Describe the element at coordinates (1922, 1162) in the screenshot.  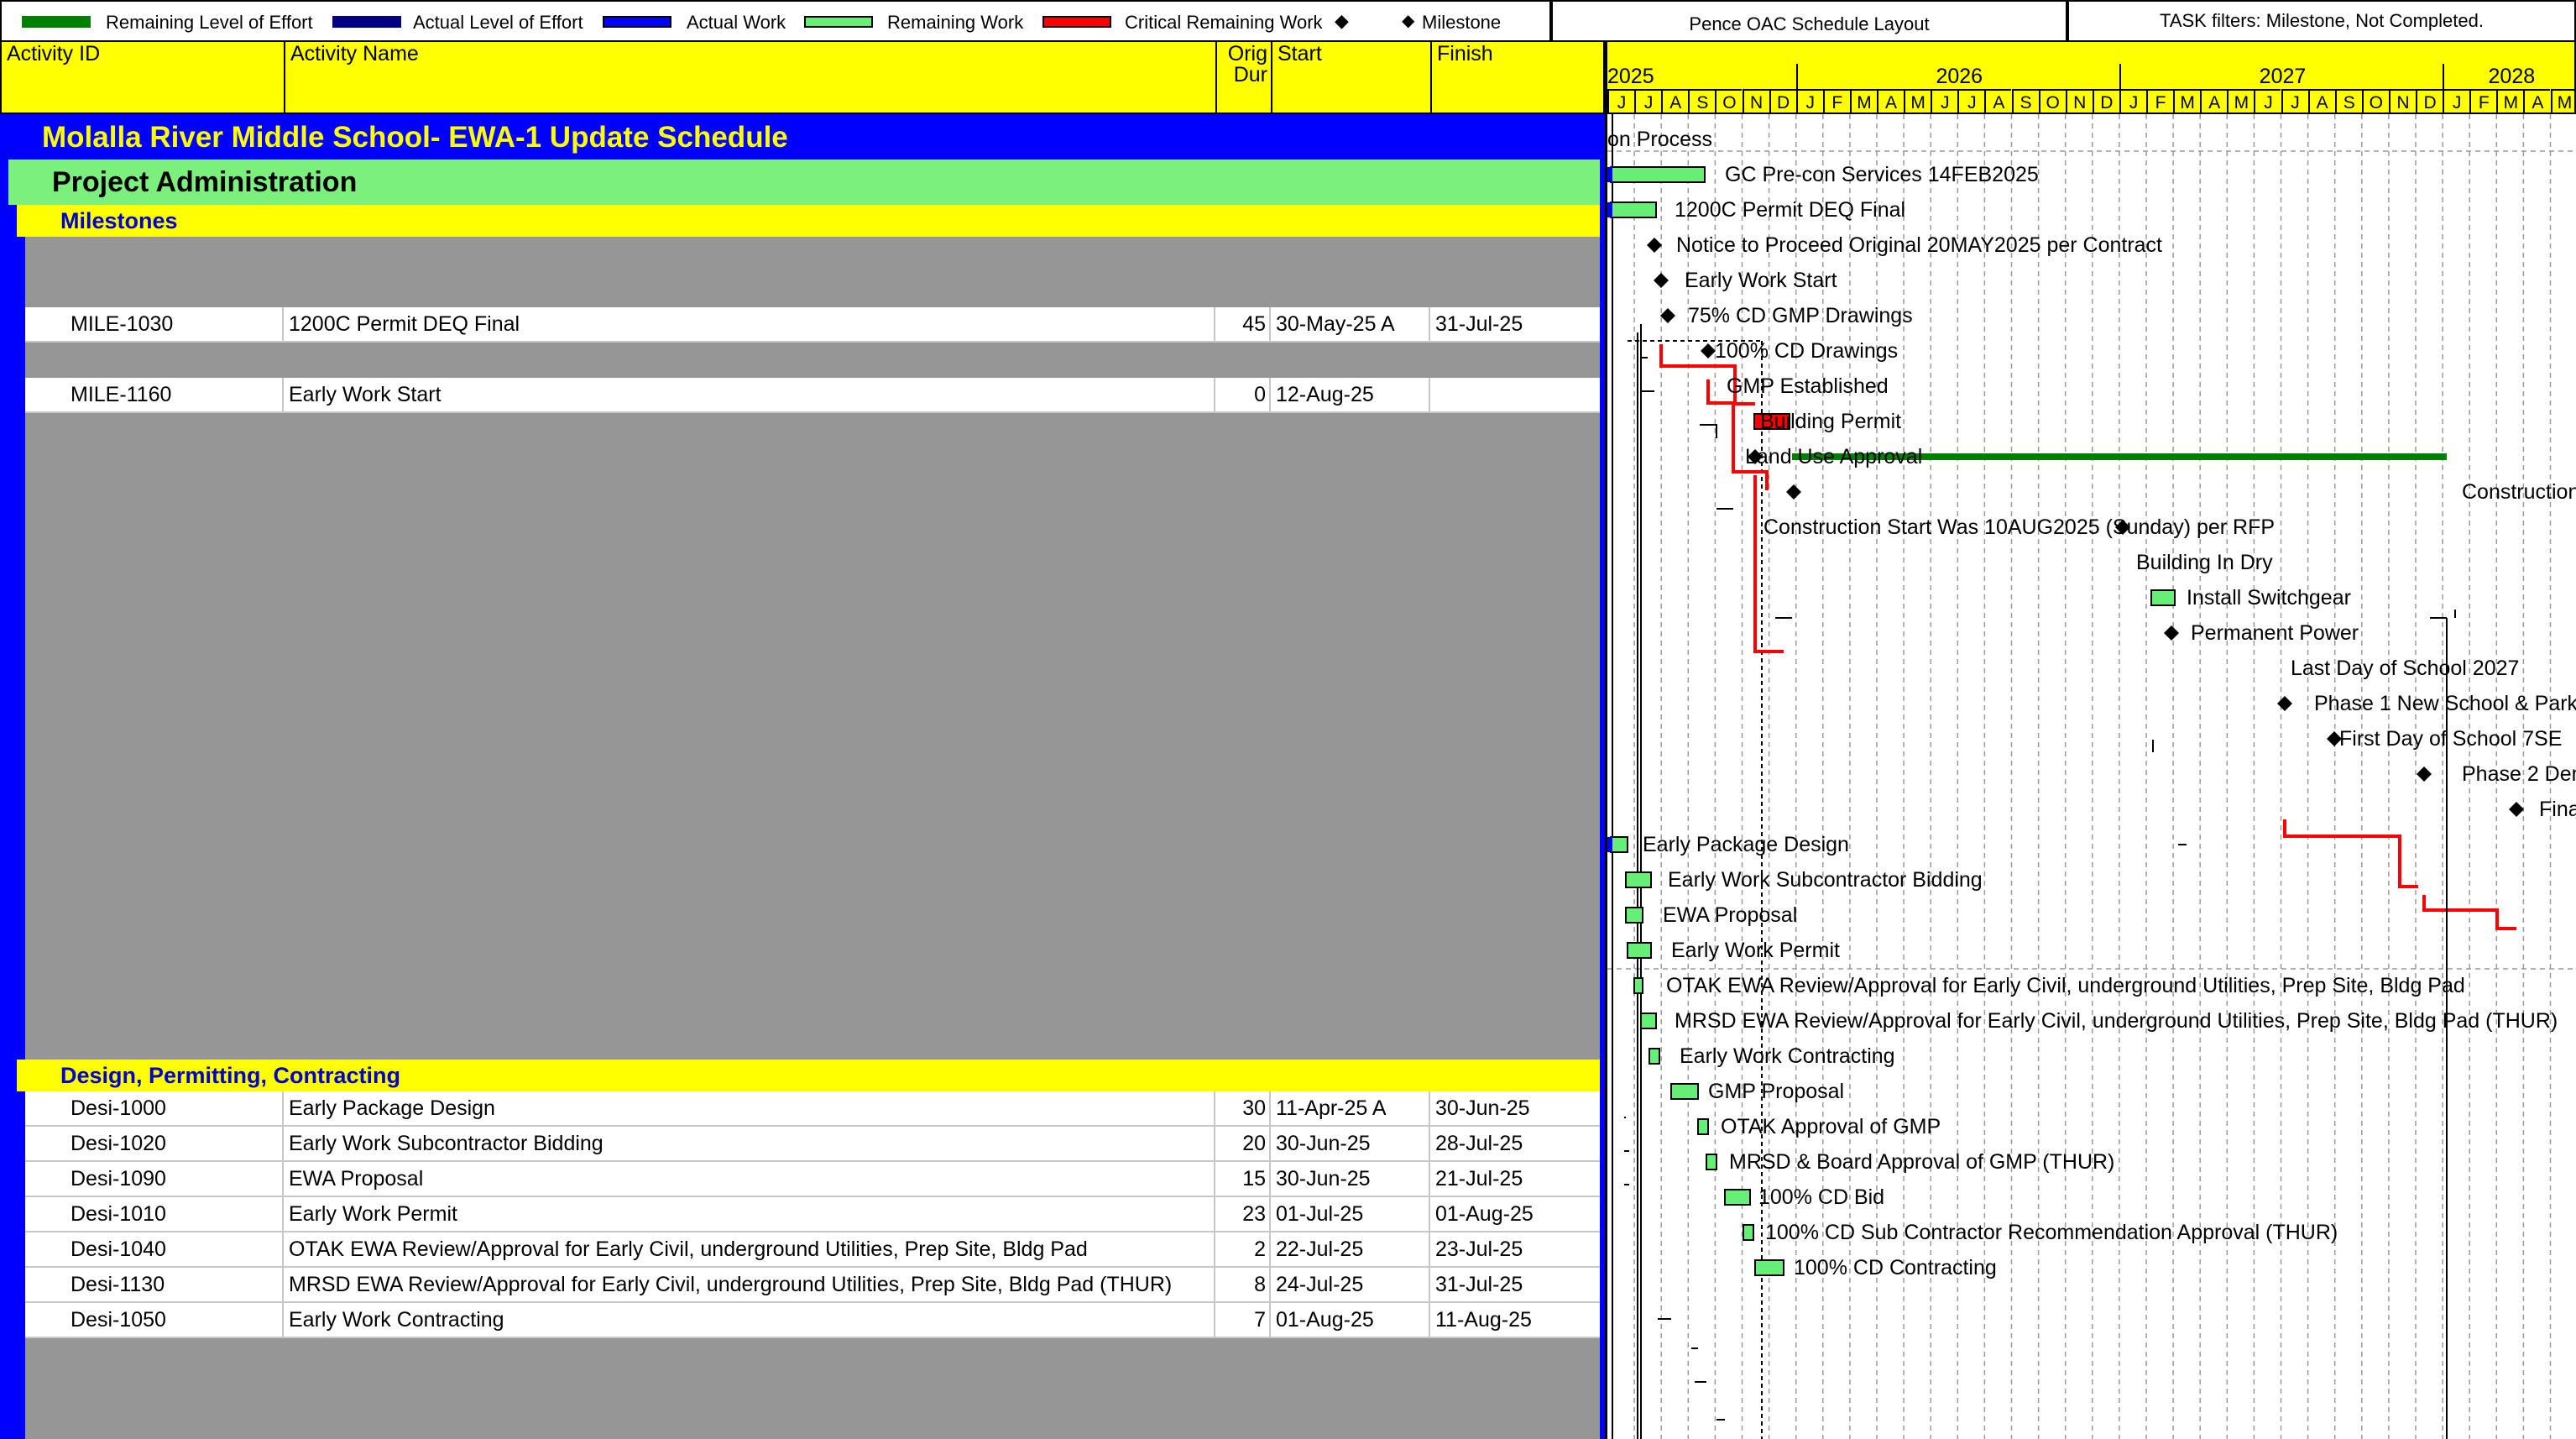
I see `gantt-bar-label: MRSD & Board Approval of GMP (THUR)` at that location.